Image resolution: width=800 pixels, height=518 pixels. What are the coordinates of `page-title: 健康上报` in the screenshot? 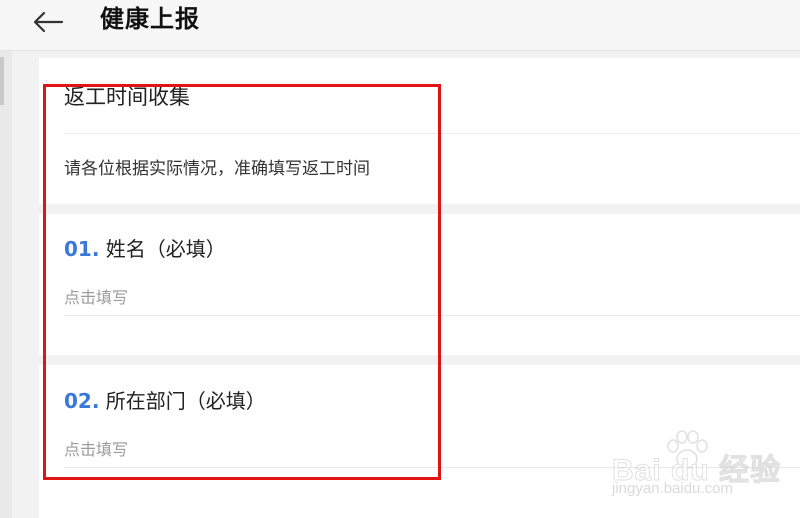 It's located at (150, 19).